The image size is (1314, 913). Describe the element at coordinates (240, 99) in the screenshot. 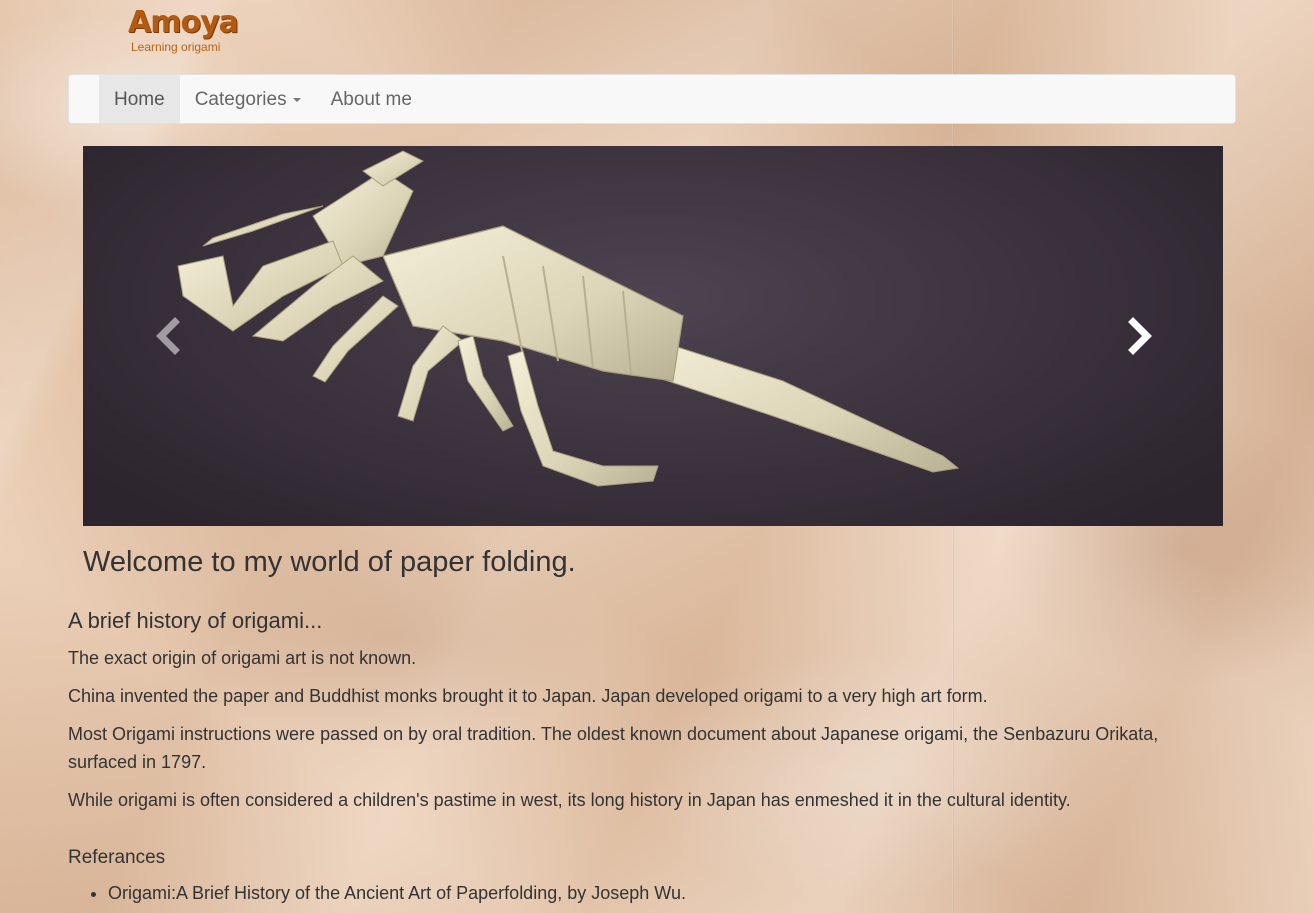

I see `nav-item-label: Categories` at that location.